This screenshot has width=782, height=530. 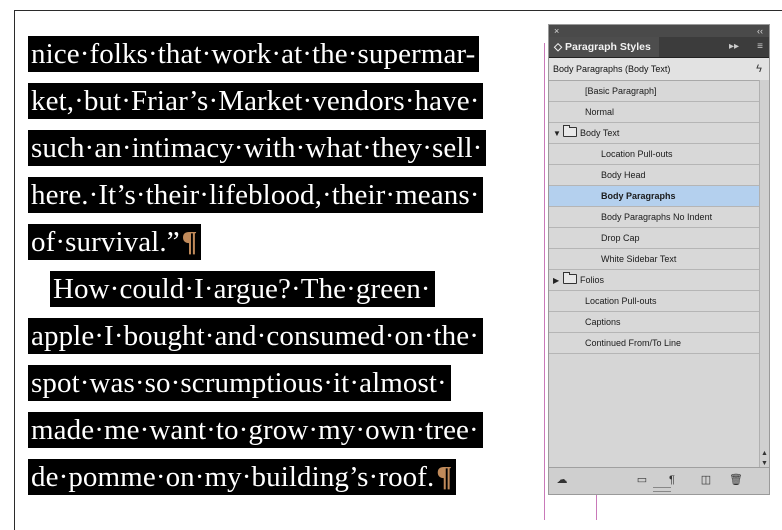 What do you see at coordinates (659, 238) in the screenshot?
I see `style-row: Drop Cap` at bounding box center [659, 238].